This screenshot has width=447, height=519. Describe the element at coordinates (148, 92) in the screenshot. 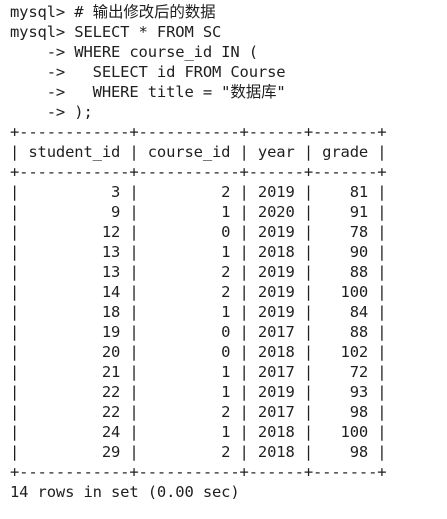

I see `query-line: -> WHERE title = "数据库"` at that location.